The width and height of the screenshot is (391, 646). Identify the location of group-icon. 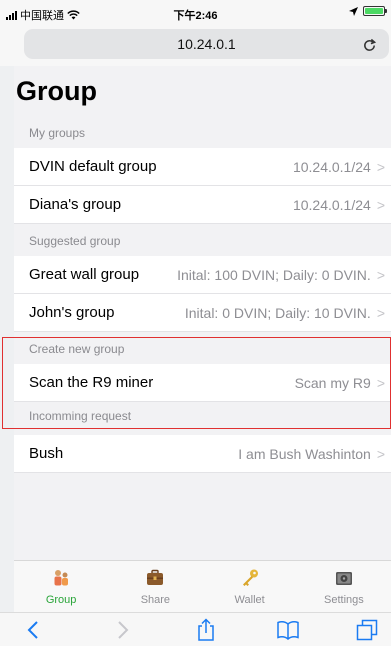
(61, 578).